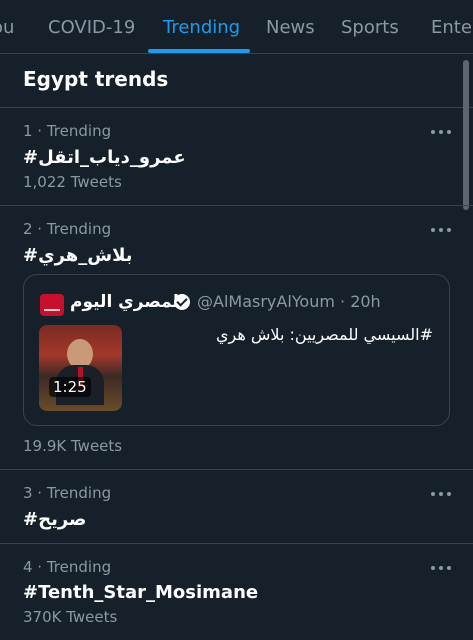 The image size is (473, 640). I want to click on tab-sports: Sports, so click(370, 27).